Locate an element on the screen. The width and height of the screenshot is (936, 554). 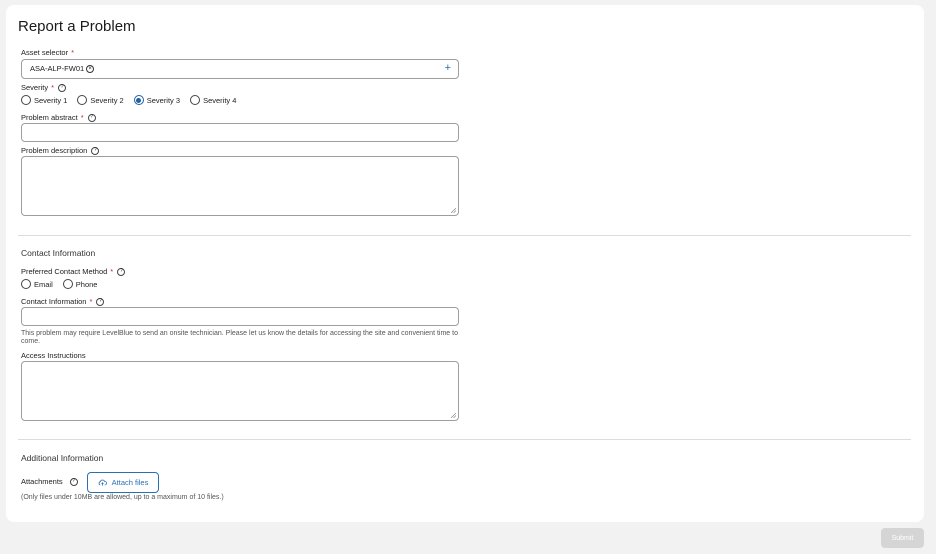
asset-selector-label: Asset selector * is located at coordinates (48, 52).